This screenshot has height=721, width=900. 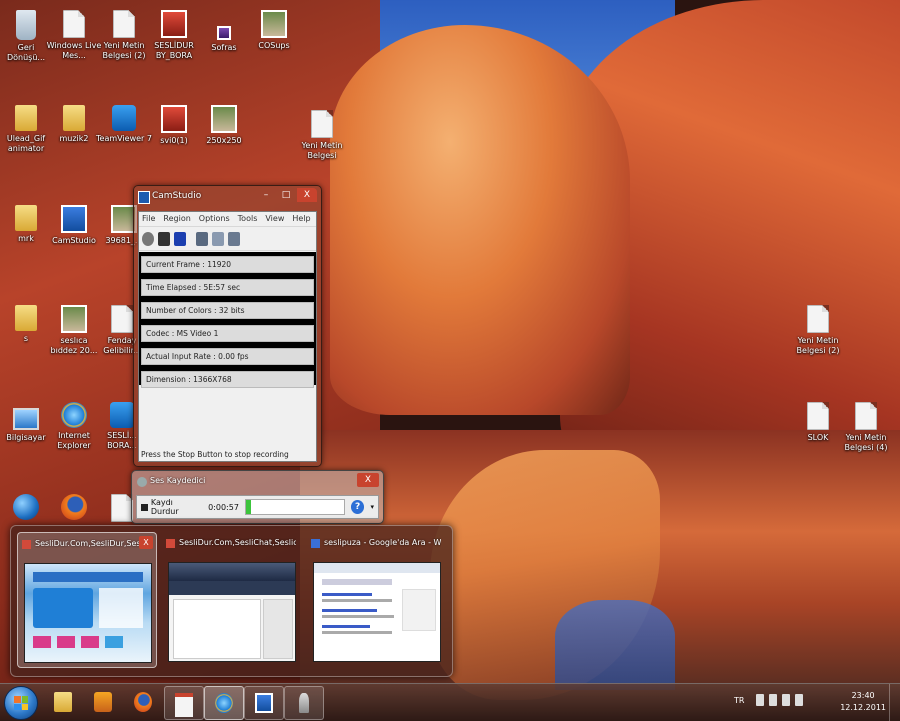 What do you see at coordinates (124, 138) in the screenshot?
I see `desktop-icon-label: TeamViewer 7` at bounding box center [124, 138].